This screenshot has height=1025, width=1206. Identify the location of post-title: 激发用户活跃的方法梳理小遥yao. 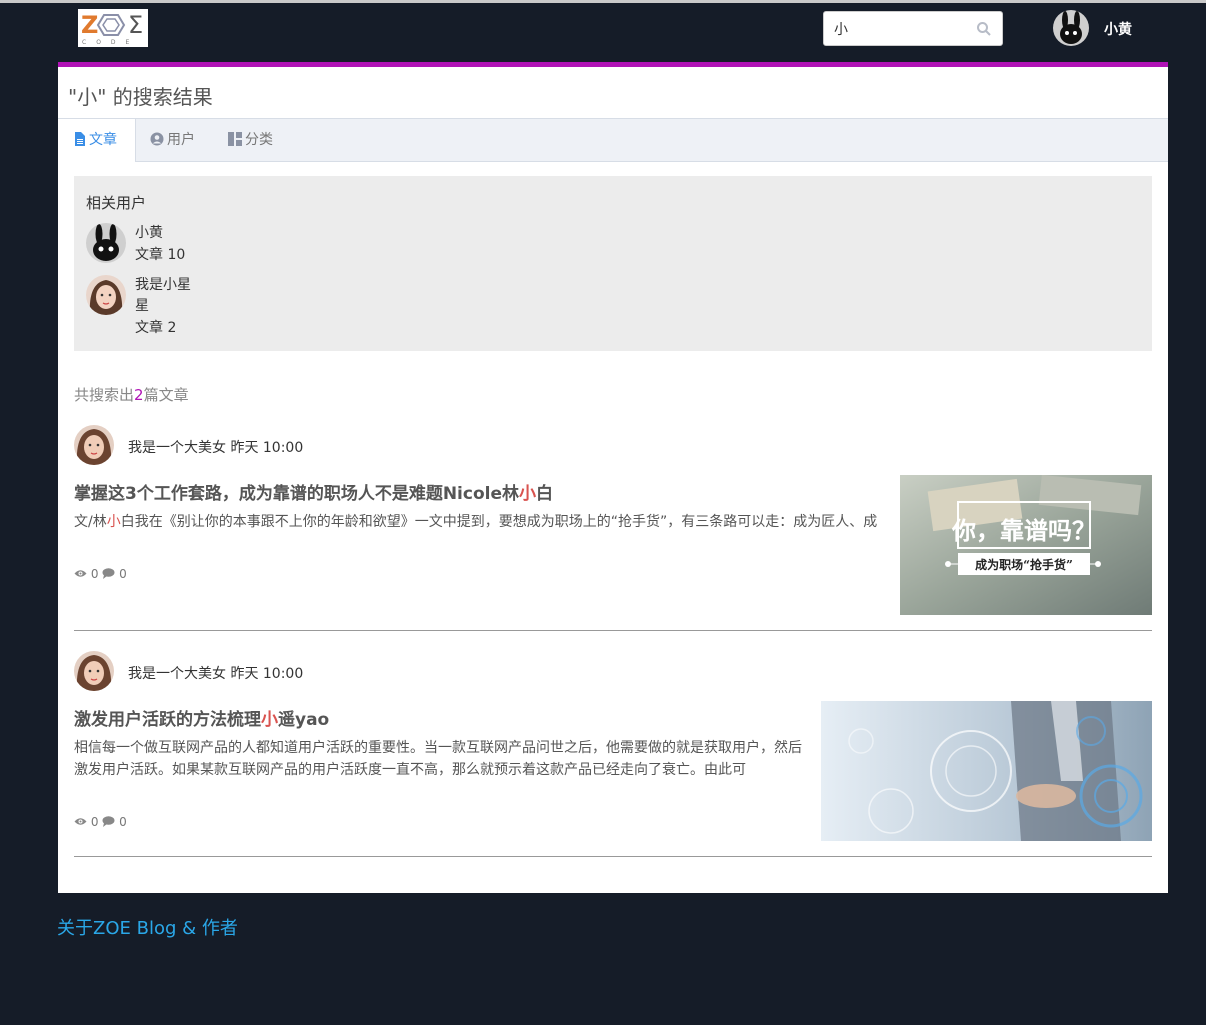
(201, 717).